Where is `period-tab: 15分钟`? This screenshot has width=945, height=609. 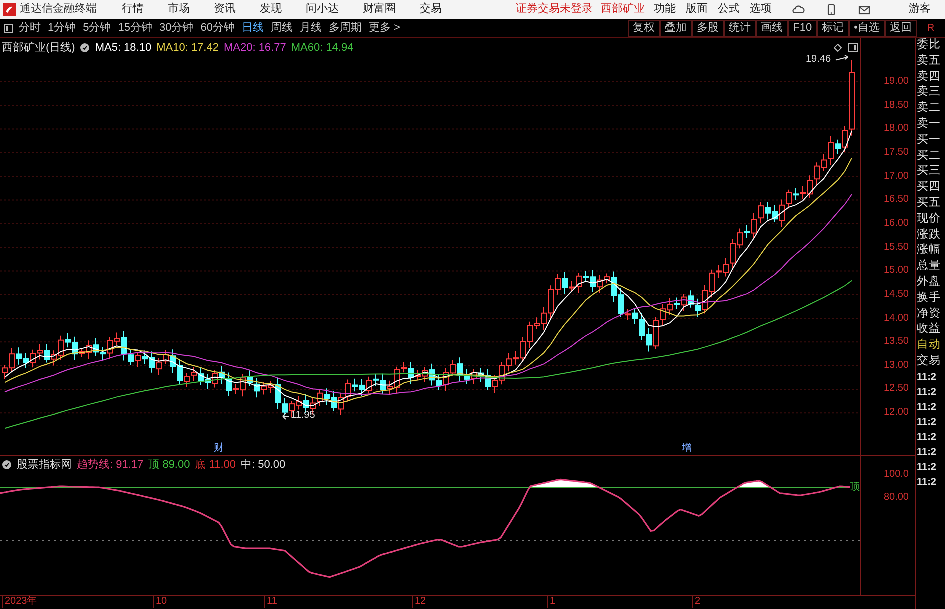 period-tab: 15分钟 is located at coordinates (135, 28).